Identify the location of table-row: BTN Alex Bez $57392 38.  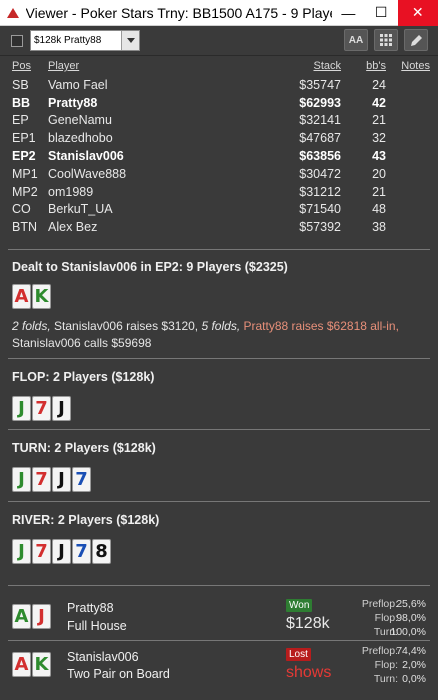
(219, 229).